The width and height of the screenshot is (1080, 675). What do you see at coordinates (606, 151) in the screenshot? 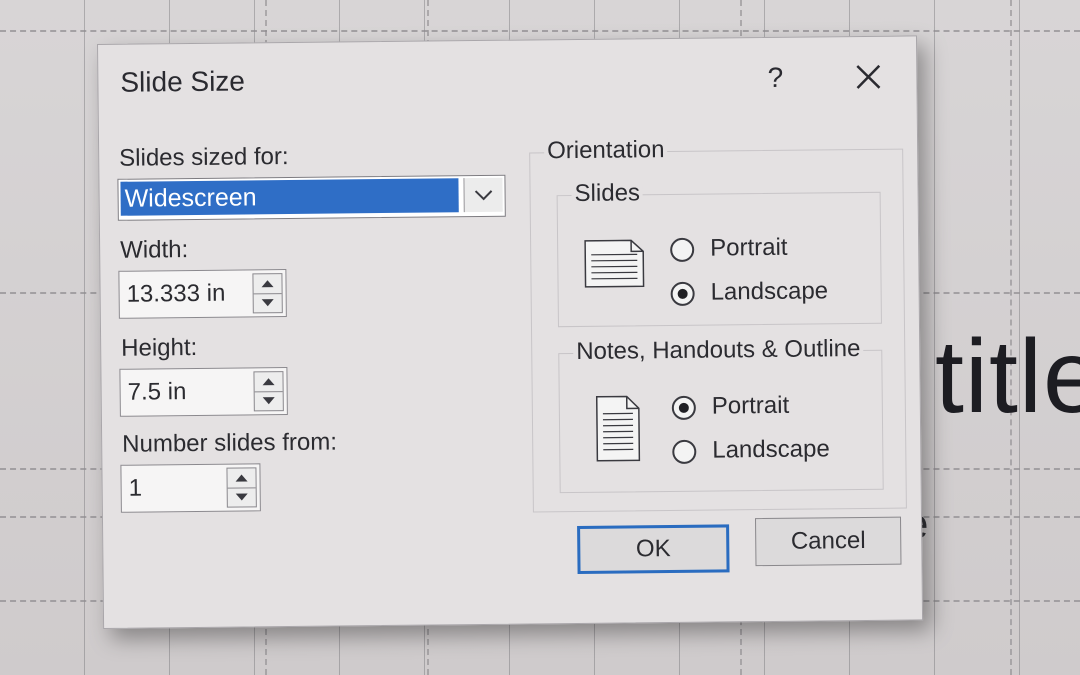
I see `orientation-title: Orientation` at bounding box center [606, 151].